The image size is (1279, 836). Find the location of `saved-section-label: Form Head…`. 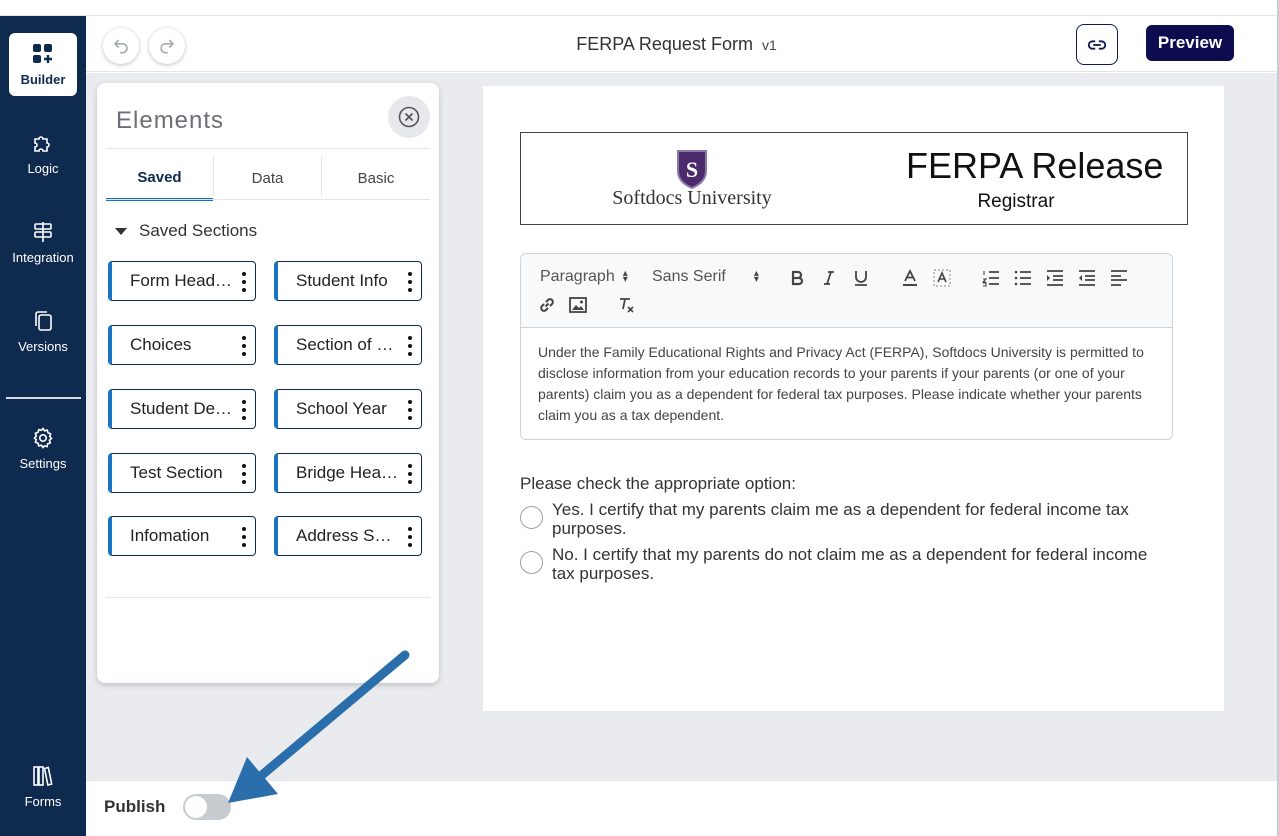

saved-section-label: Form Head… is located at coordinates (181, 280).